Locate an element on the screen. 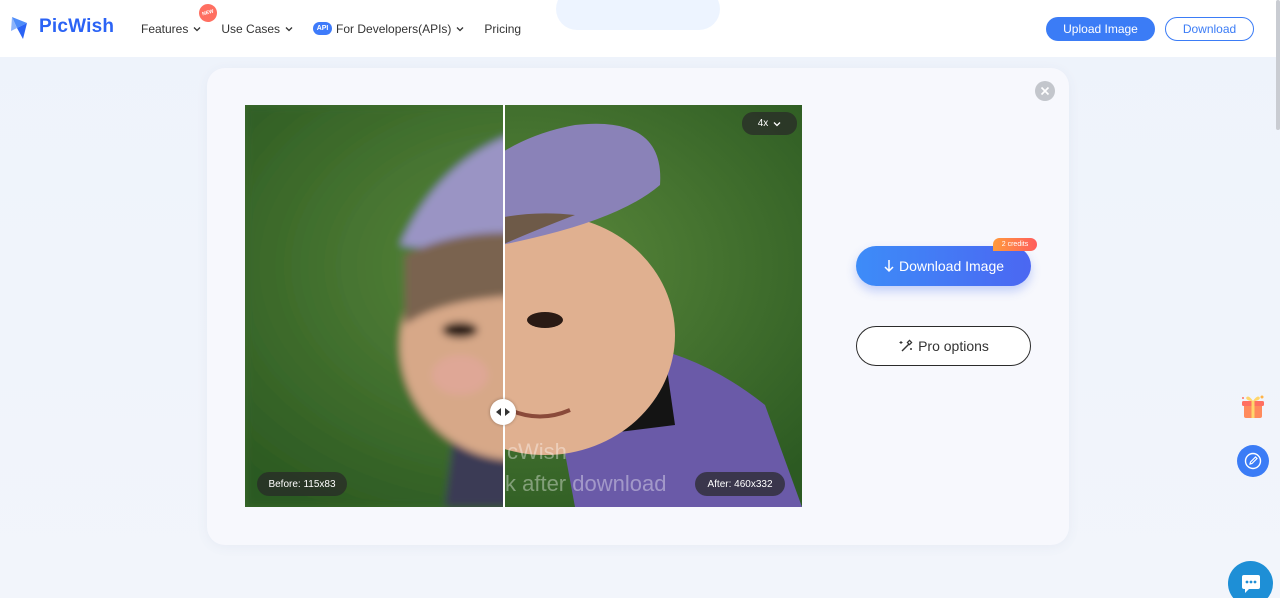 This screenshot has width=1280, height=615. scrollbar is located at coordinates (1278, 65).